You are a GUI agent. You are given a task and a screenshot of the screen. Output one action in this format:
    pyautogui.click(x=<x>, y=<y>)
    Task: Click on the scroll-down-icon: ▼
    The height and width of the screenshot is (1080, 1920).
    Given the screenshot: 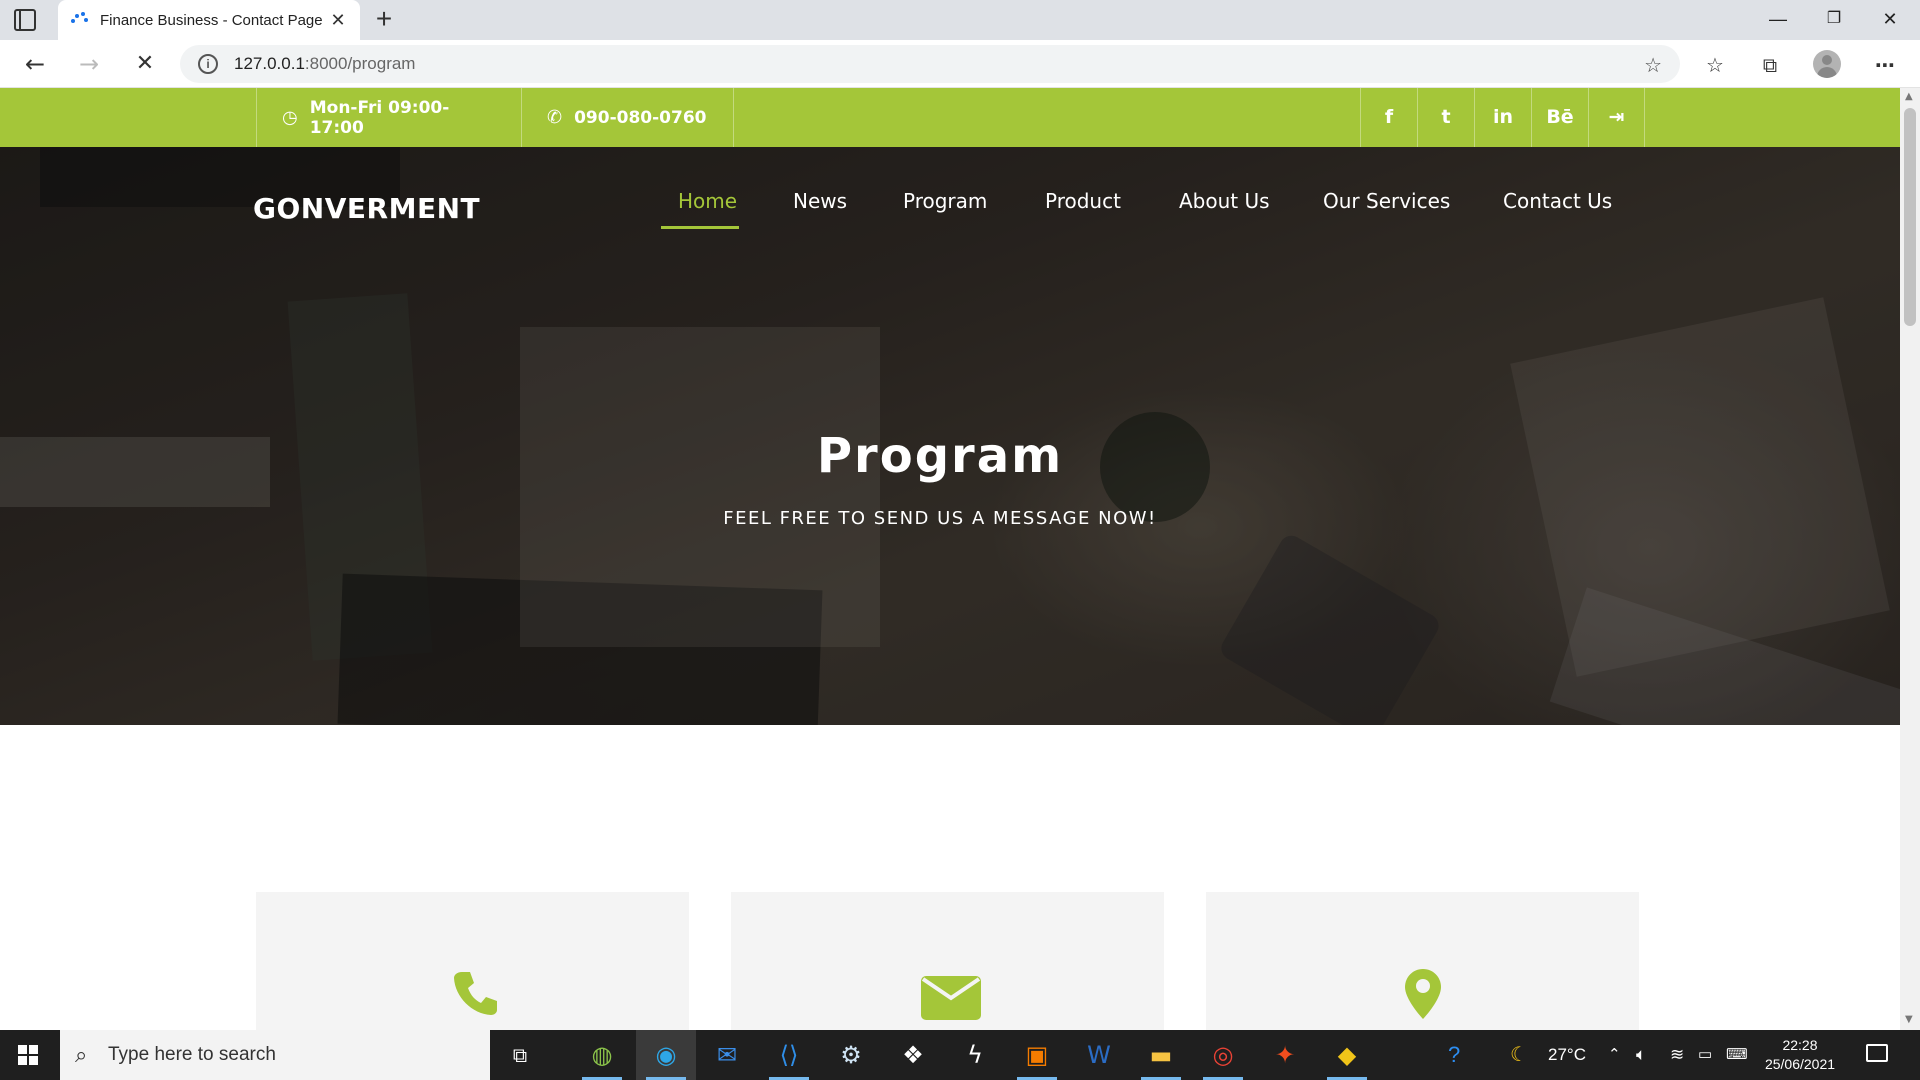 What is the action you would take?
    pyautogui.click(x=1909, y=1019)
    